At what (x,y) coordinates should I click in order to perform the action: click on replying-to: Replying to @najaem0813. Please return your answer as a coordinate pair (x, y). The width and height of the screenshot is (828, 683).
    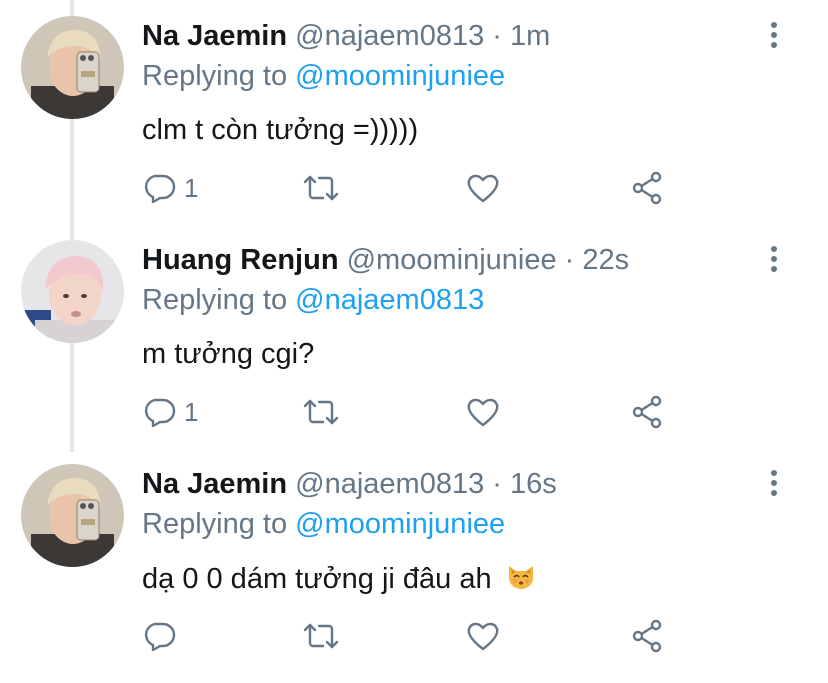
    Looking at the image, I should click on (313, 300).